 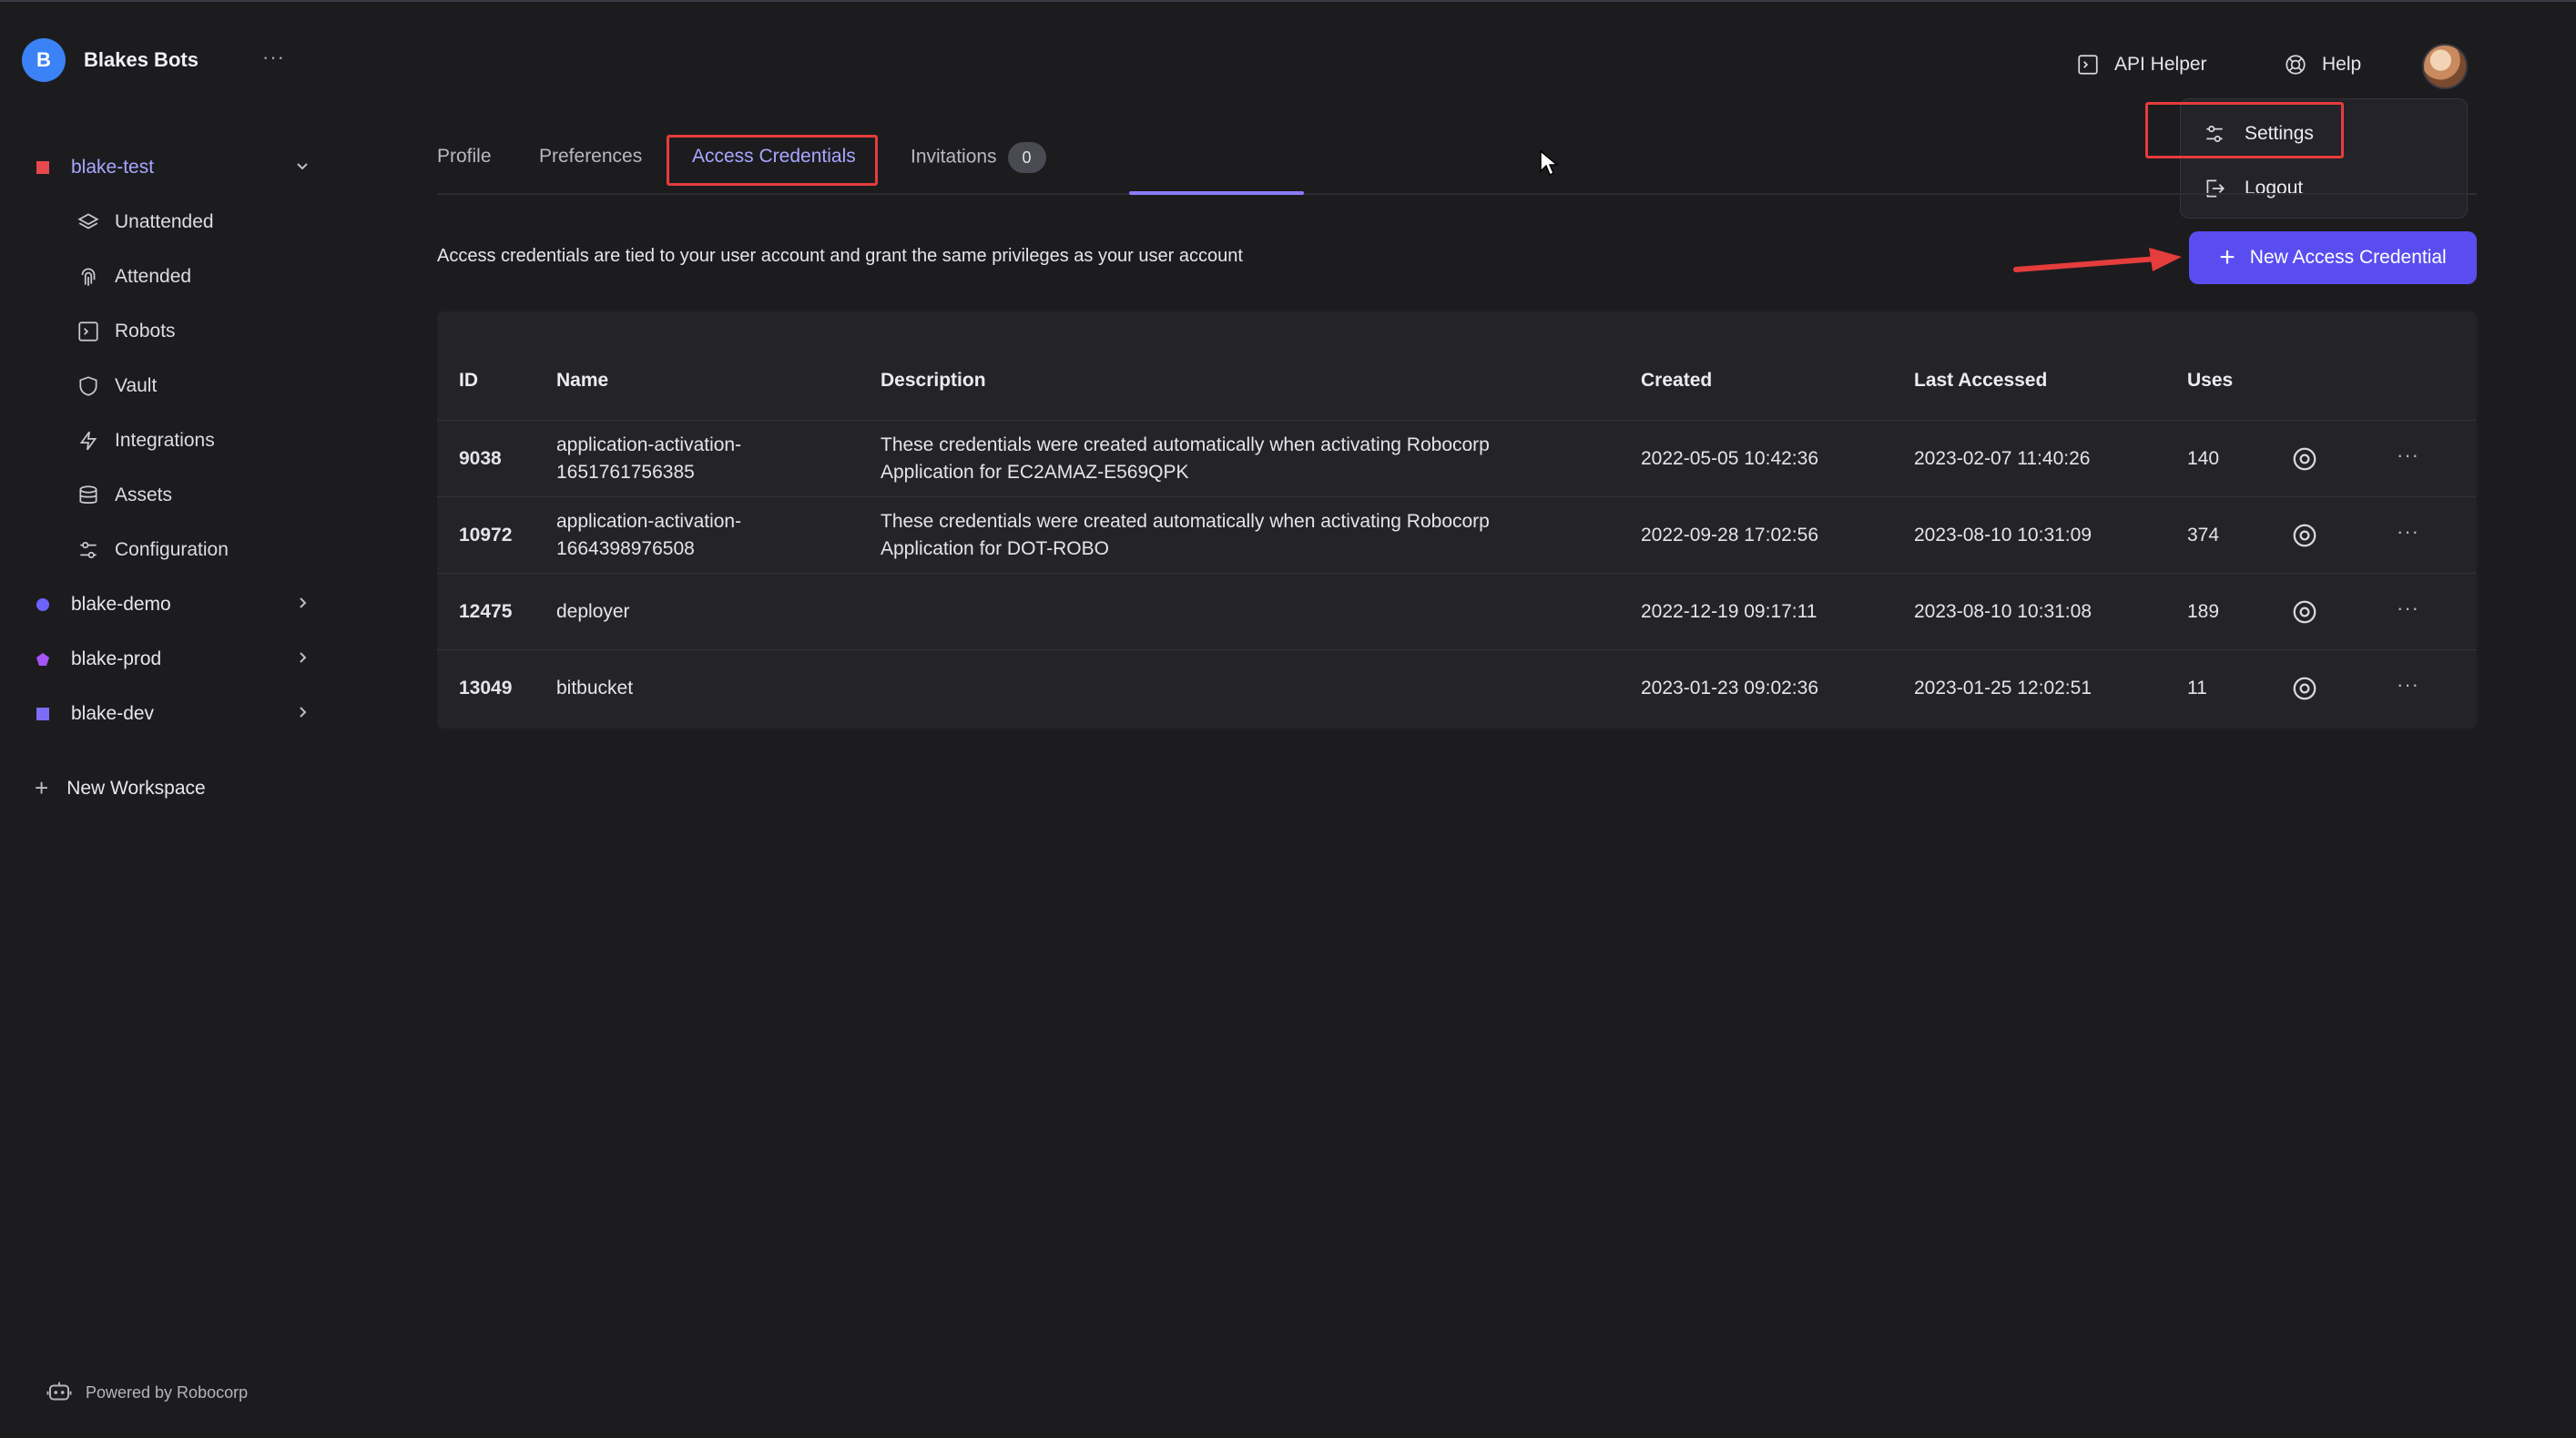 I want to click on workspace-color-circle, so click(x=42, y=604).